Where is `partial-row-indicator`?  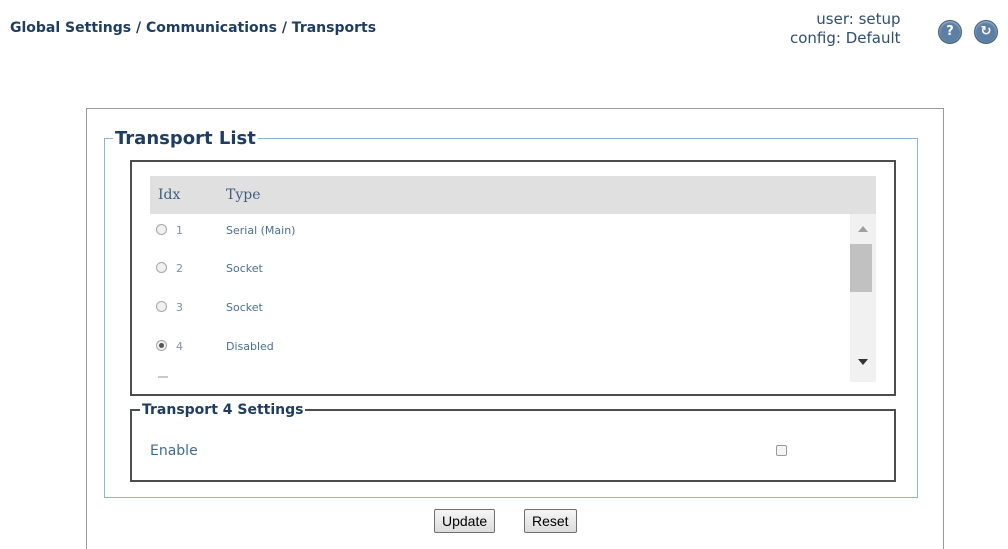 partial-row-indicator is located at coordinates (163, 377).